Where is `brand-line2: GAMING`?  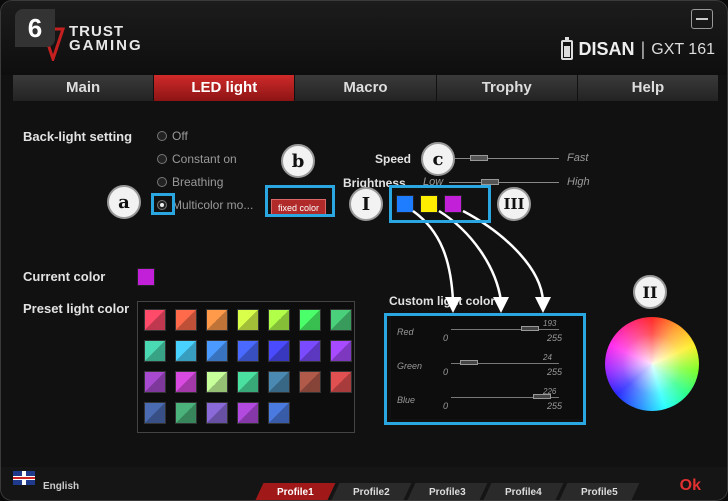 brand-line2: GAMING is located at coordinates (106, 45).